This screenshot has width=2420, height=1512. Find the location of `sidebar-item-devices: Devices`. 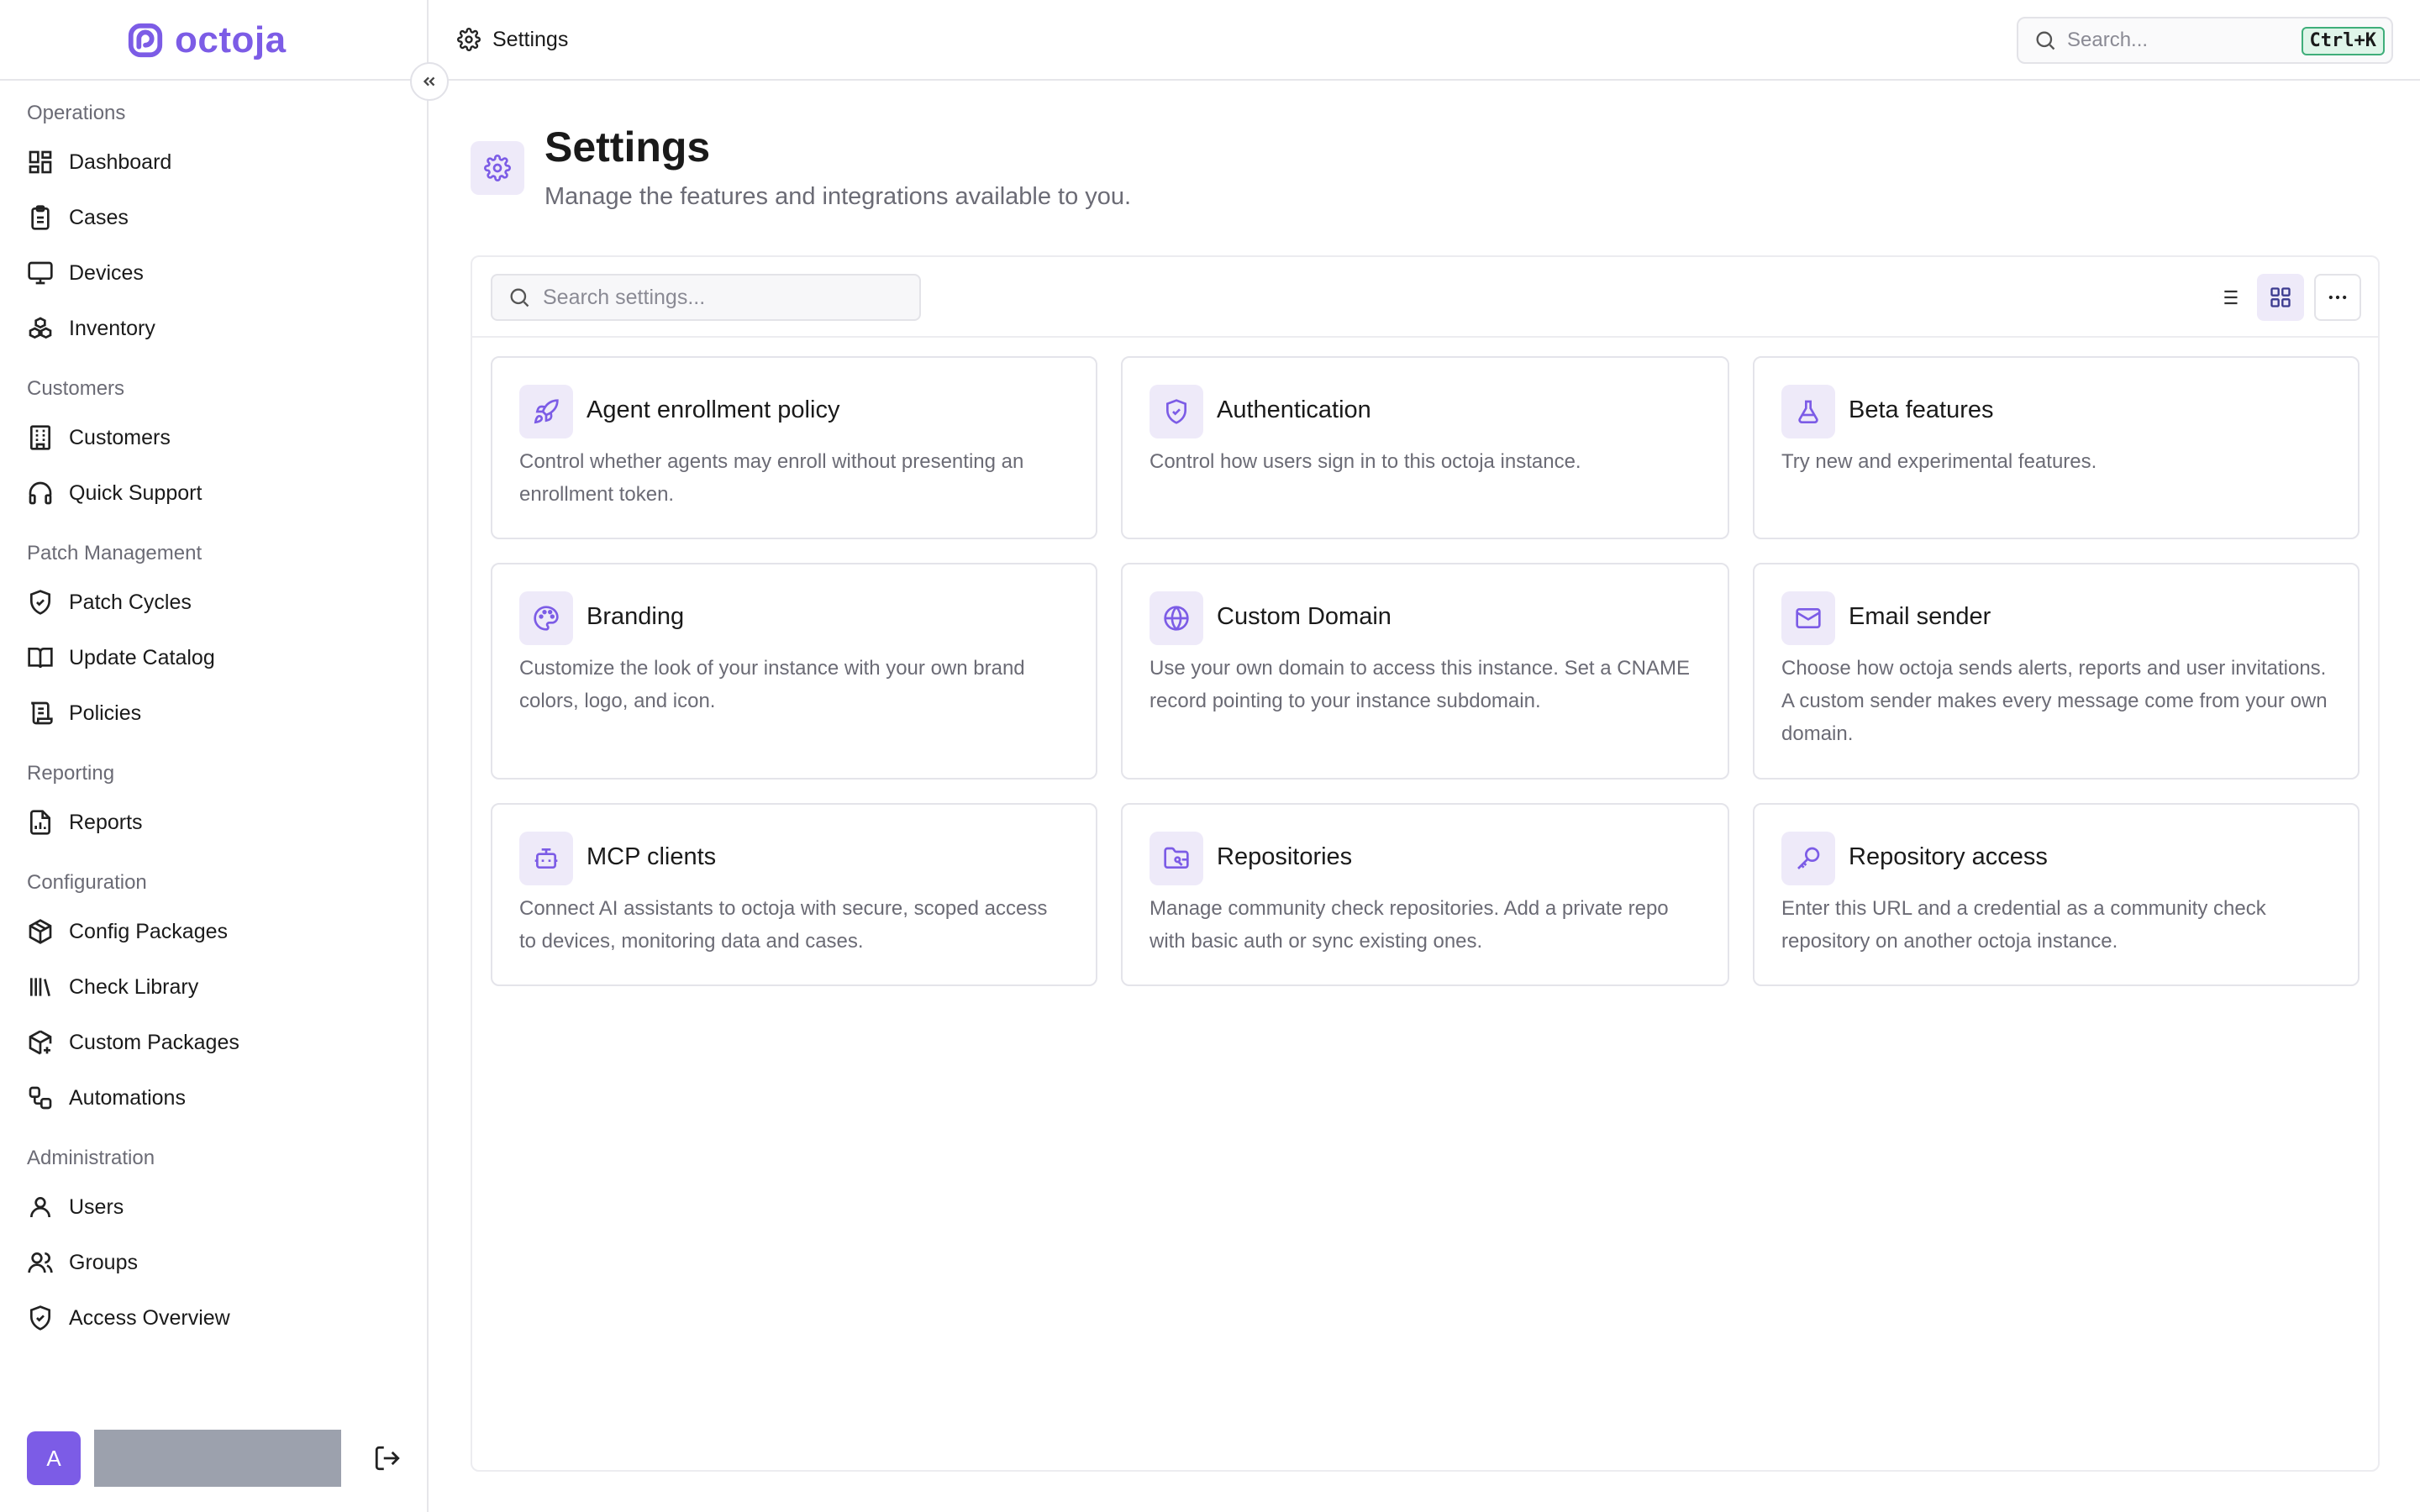

sidebar-item-devices: Devices is located at coordinates (214, 273).